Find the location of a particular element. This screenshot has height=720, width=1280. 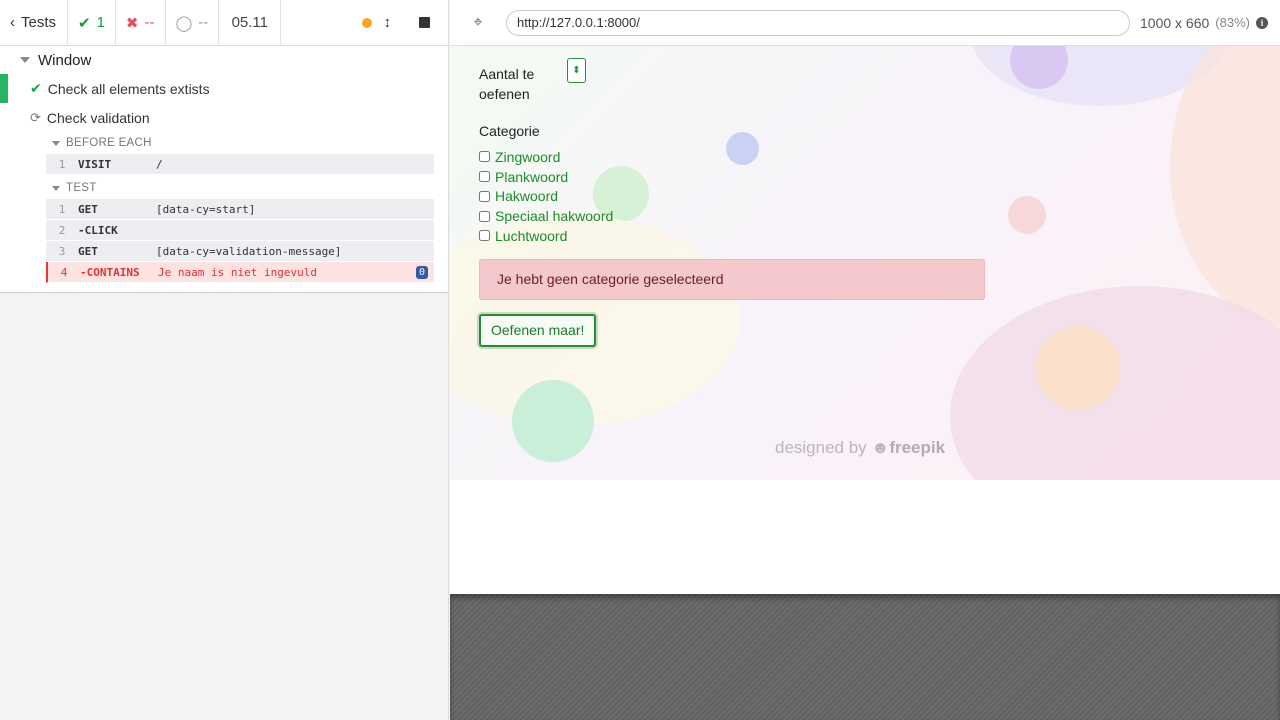

hook-title: BEFORE EACH is located at coordinates (109, 143).